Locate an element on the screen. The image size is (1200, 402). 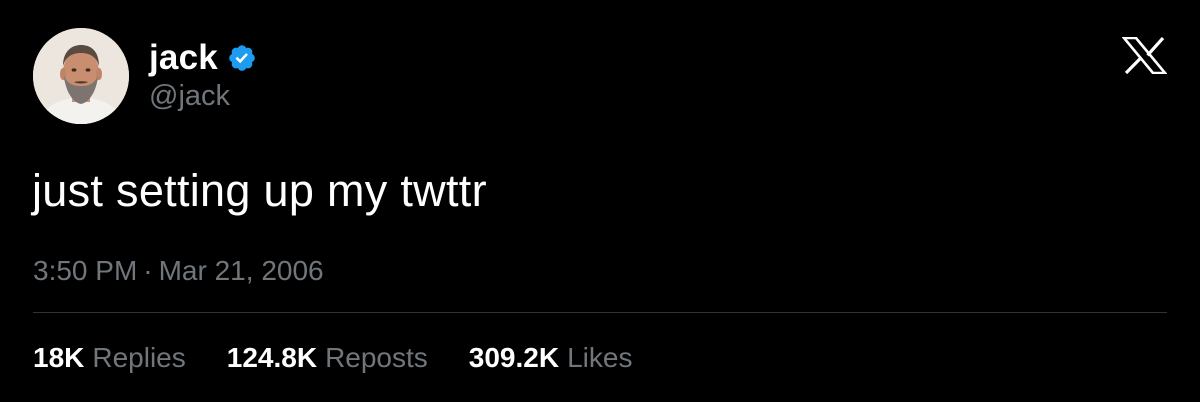
likes-count: 309.2K is located at coordinates (514, 357).